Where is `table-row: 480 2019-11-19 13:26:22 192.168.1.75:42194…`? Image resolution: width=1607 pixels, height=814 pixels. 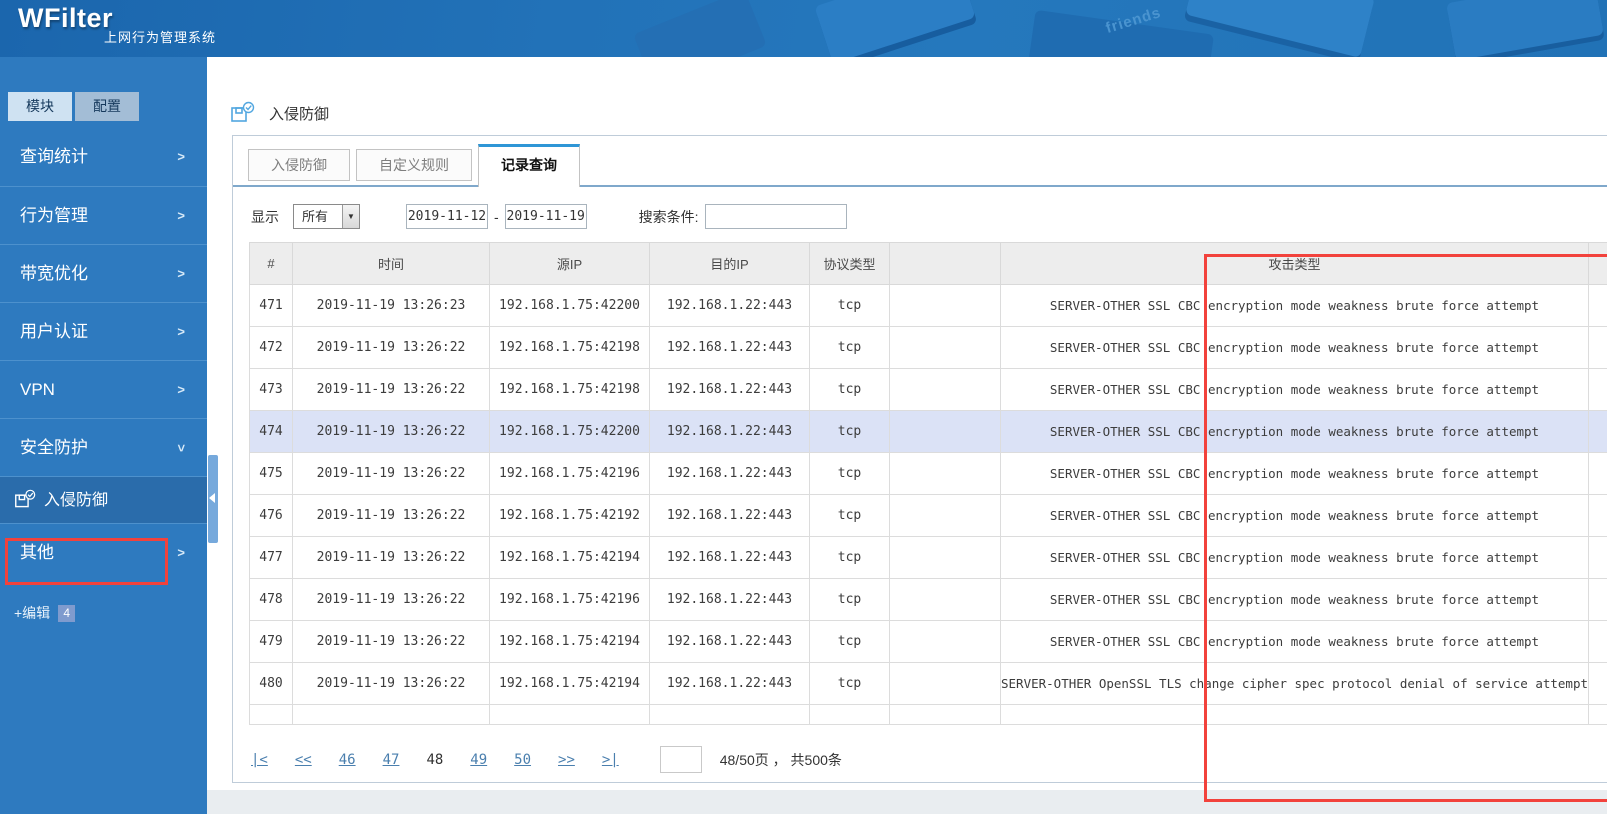 table-row: 480 2019-11-19 13:26:22 192.168.1.75:42194… is located at coordinates (928, 683).